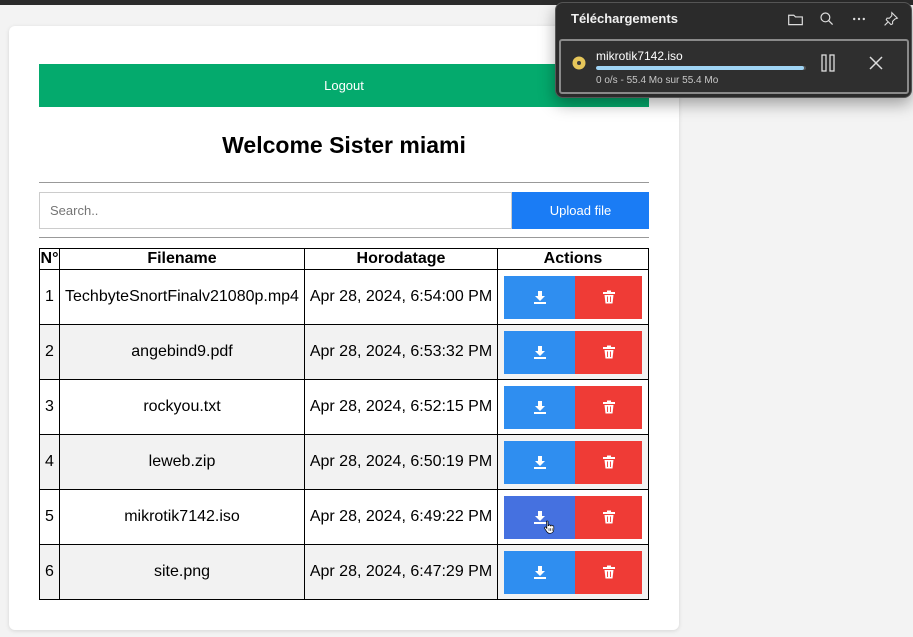 This screenshot has width=913, height=637. I want to click on row-number: 4, so click(49, 462).